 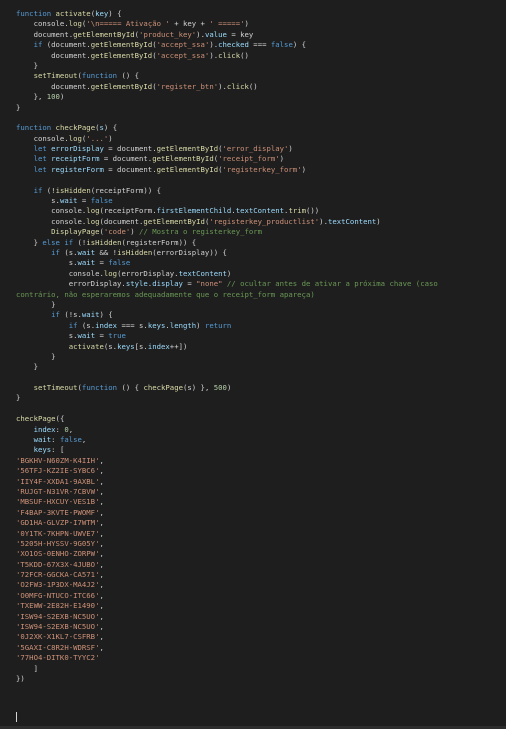 I want to click on code-line: 'ISW94-S2EXB-NC5UO',, so click(x=259, y=627).